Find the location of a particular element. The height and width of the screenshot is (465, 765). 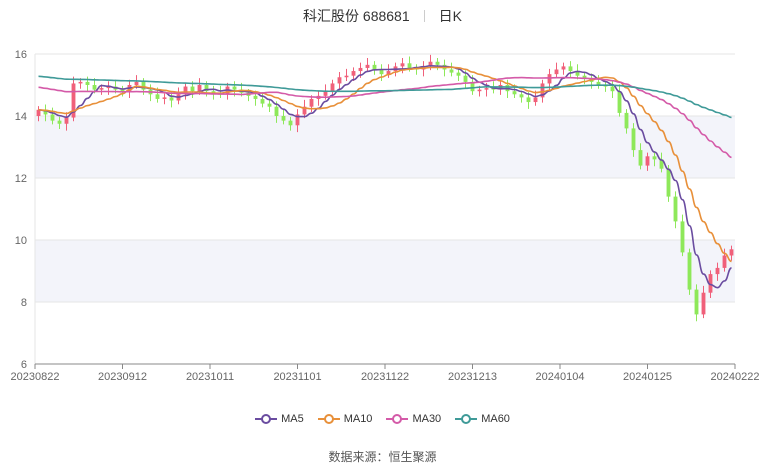

legend-item-ma5: MA5 is located at coordinates (279, 419).